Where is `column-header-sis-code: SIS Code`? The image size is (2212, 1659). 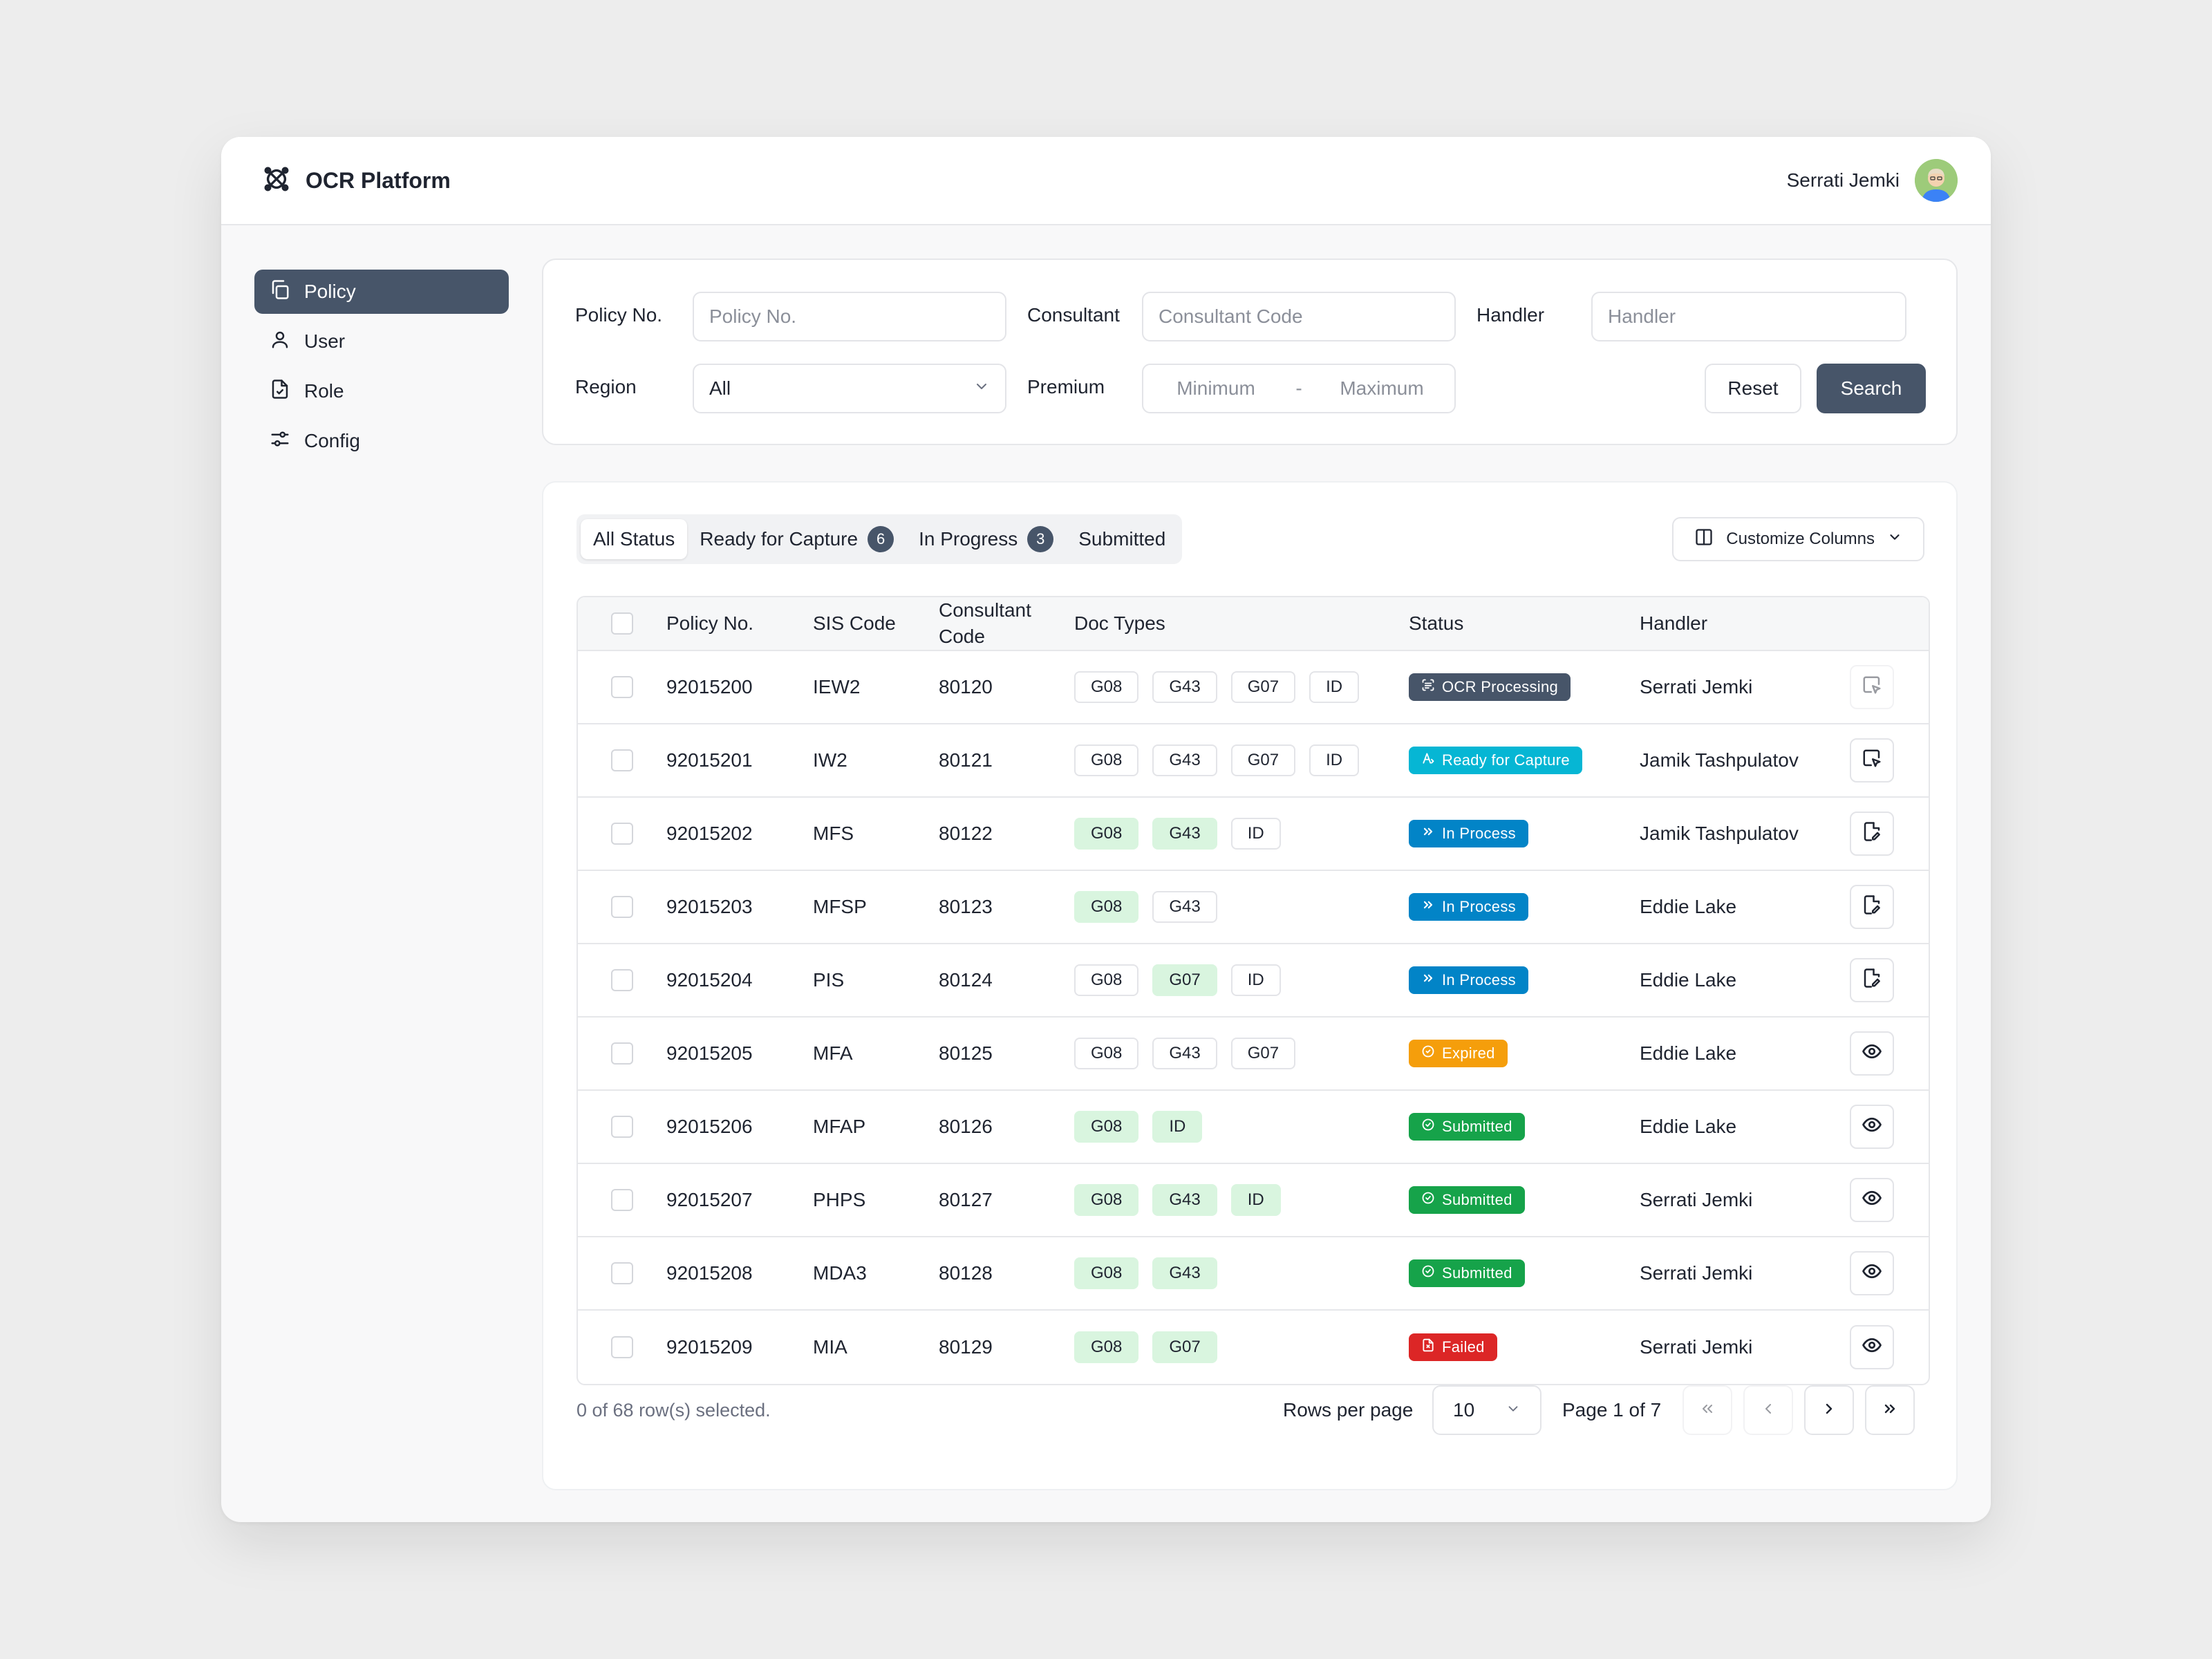
column-header-sis-code: SIS Code is located at coordinates (854, 623).